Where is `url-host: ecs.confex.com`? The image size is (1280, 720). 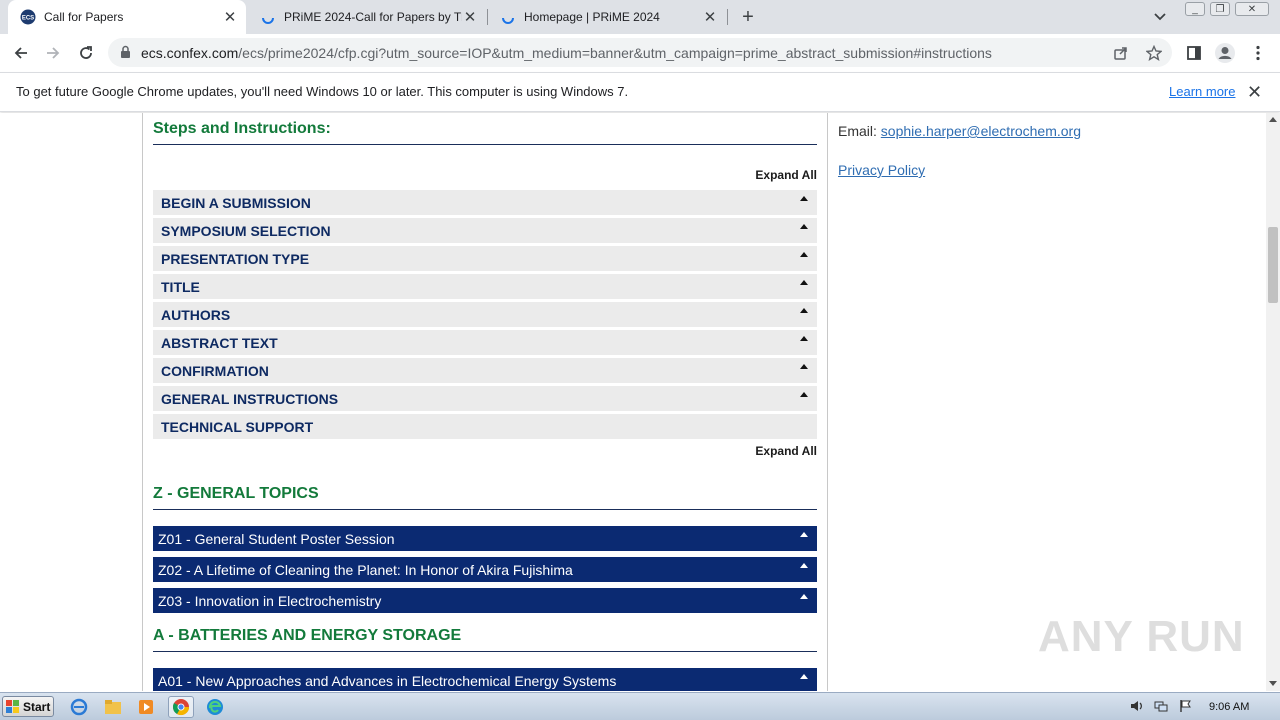 url-host: ecs.confex.com is located at coordinates (190, 53).